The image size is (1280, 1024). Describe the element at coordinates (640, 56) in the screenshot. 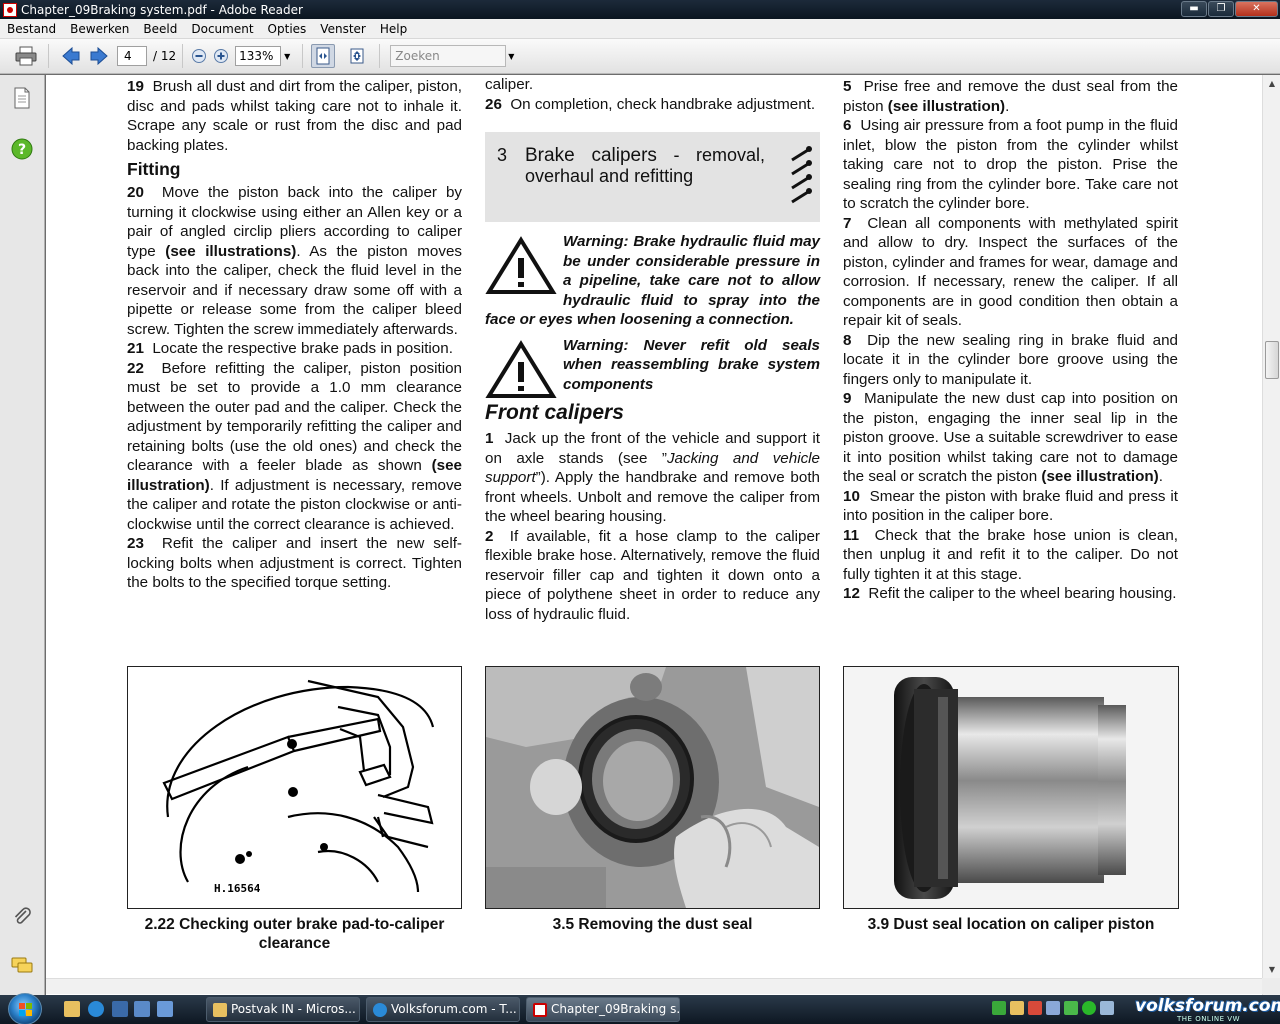

I see `toolbar: 4 / 12 133% ▼ Zoeken ▼` at that location.